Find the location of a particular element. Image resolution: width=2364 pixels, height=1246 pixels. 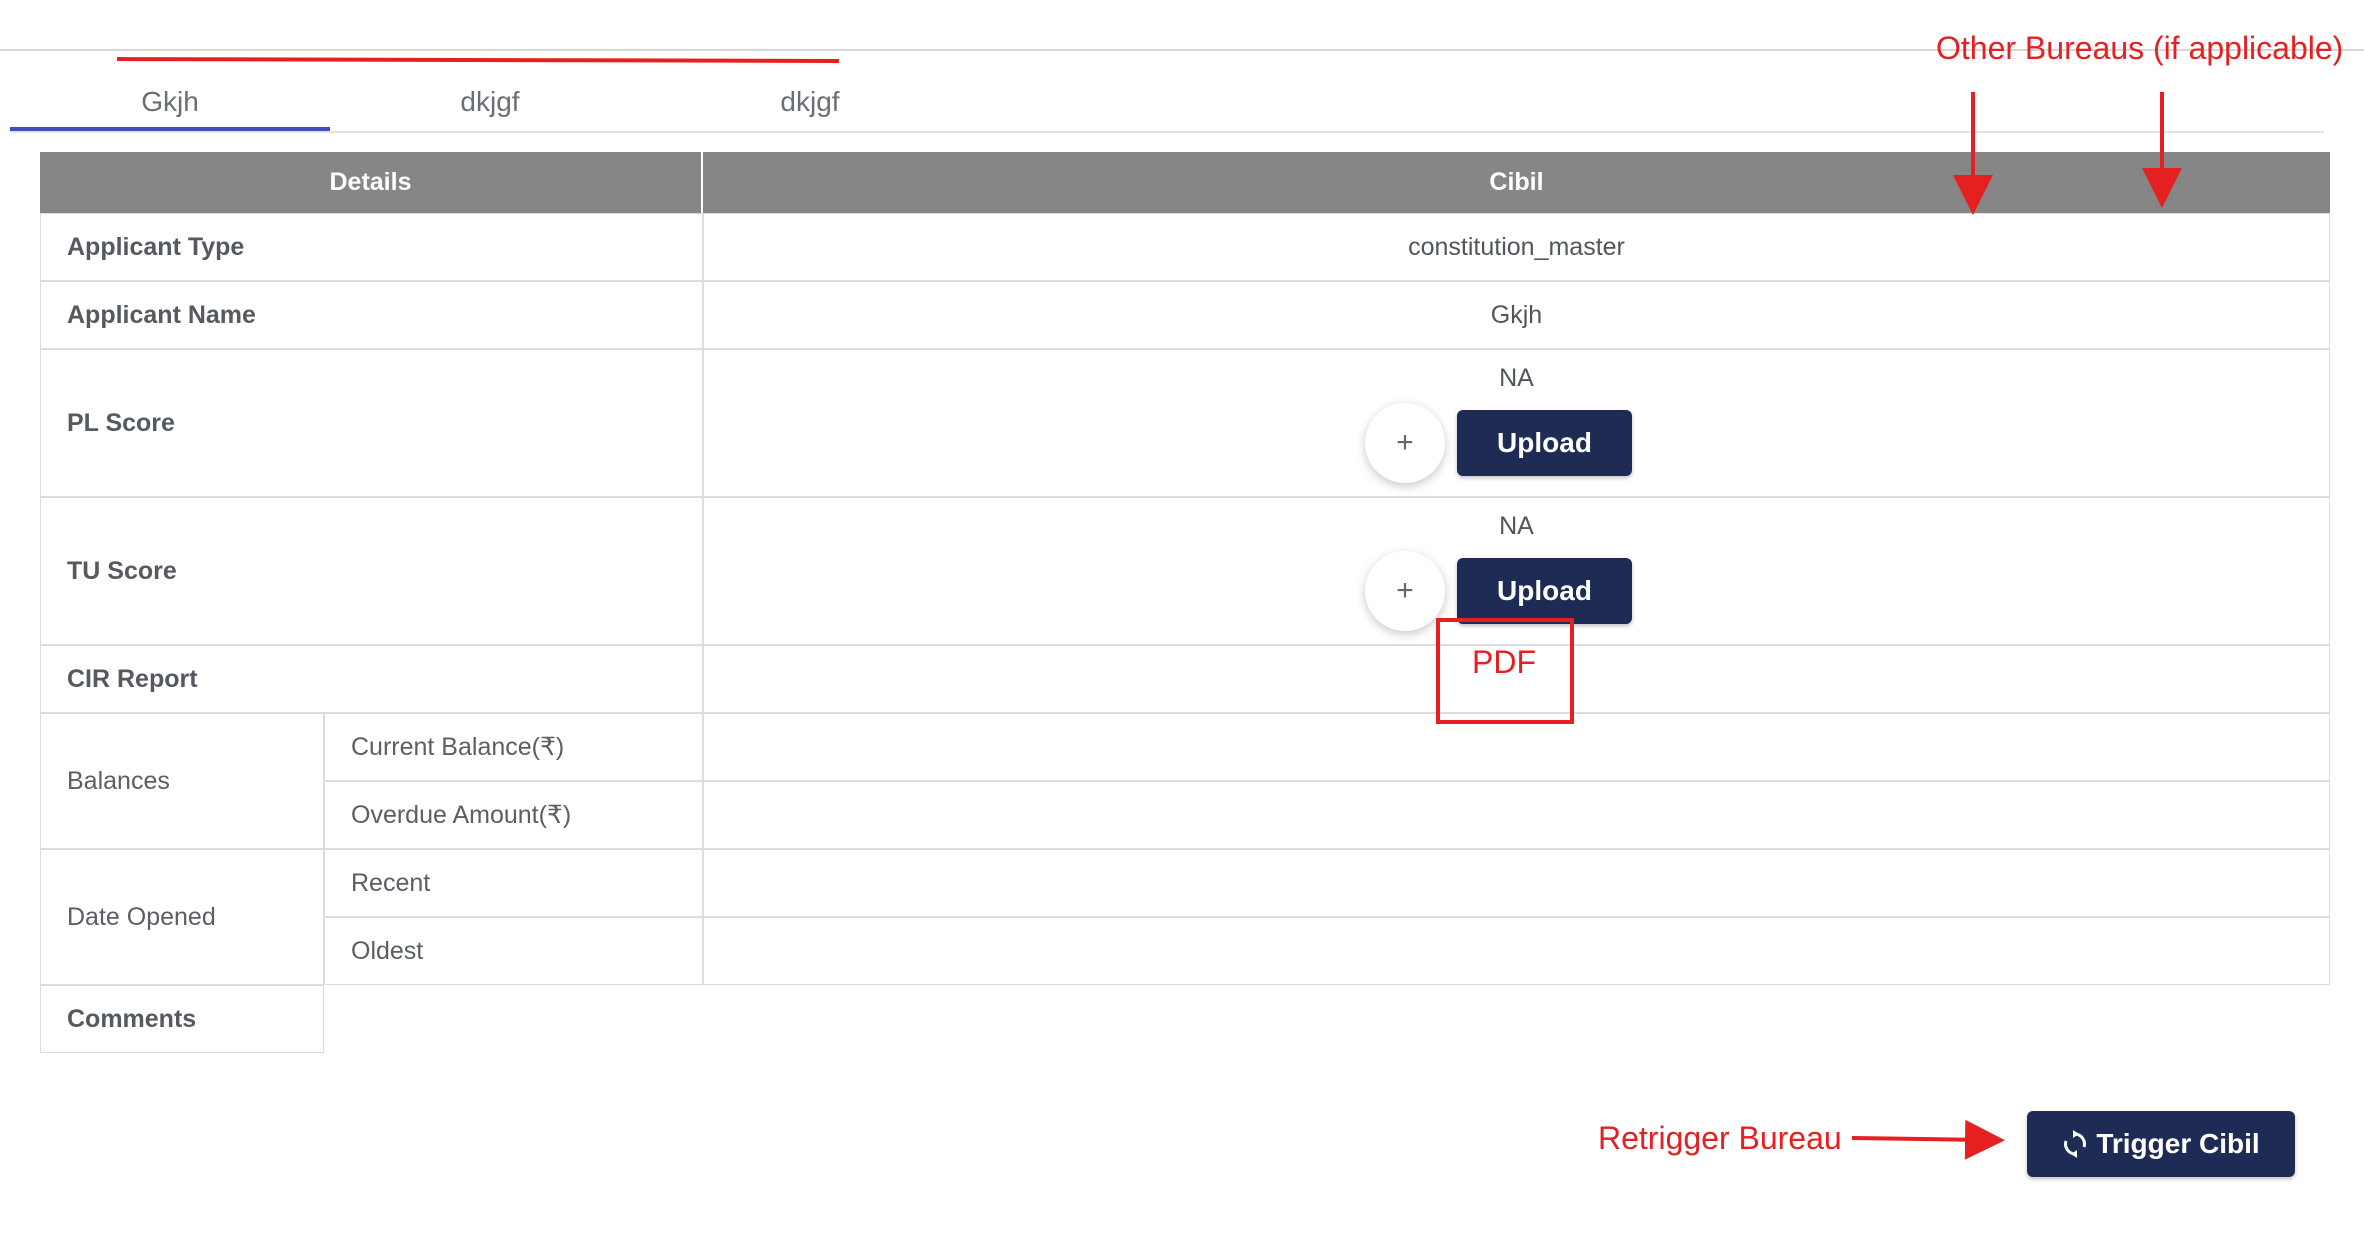

trigger-cibil-button: Trigger Cibil is located at coordinates (2161, 1144).